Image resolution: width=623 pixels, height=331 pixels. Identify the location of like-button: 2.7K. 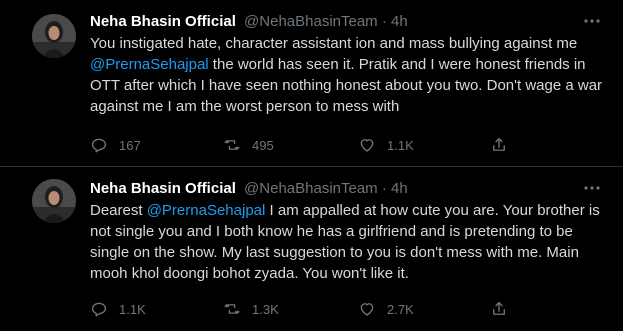
(386, 309).